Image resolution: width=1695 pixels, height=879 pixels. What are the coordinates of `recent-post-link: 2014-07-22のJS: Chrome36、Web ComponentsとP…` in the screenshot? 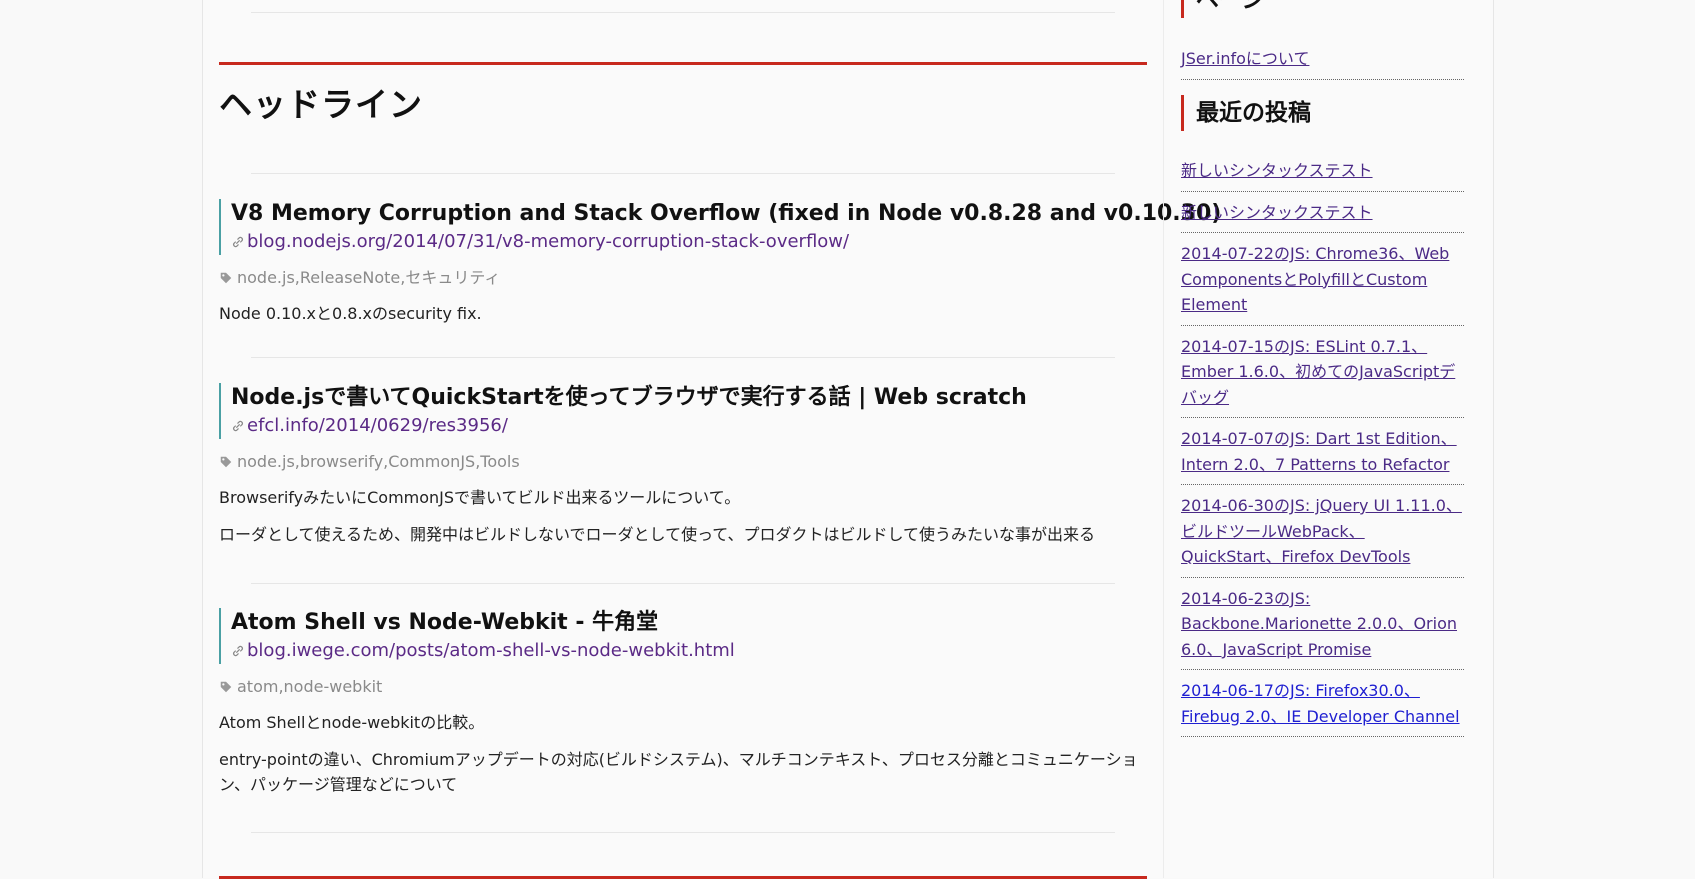 It's located at (1315, 279).